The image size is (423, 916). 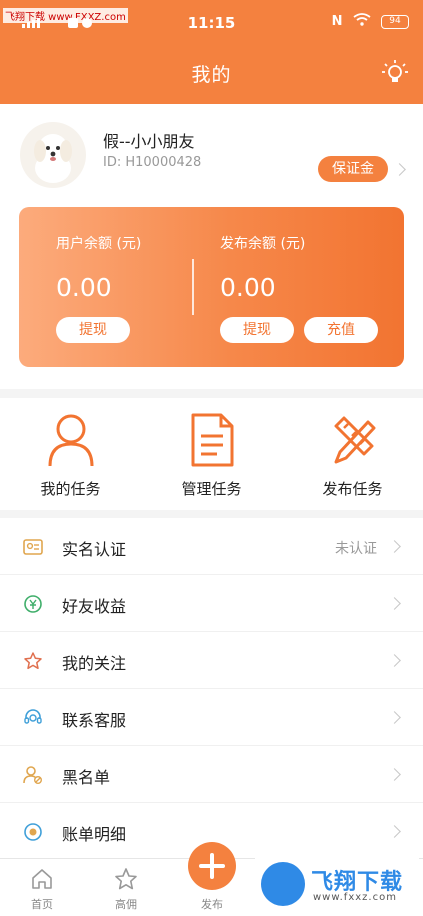 I want to click on publish-balance-label: 发布余额 (元), so click(x=263, y=244).